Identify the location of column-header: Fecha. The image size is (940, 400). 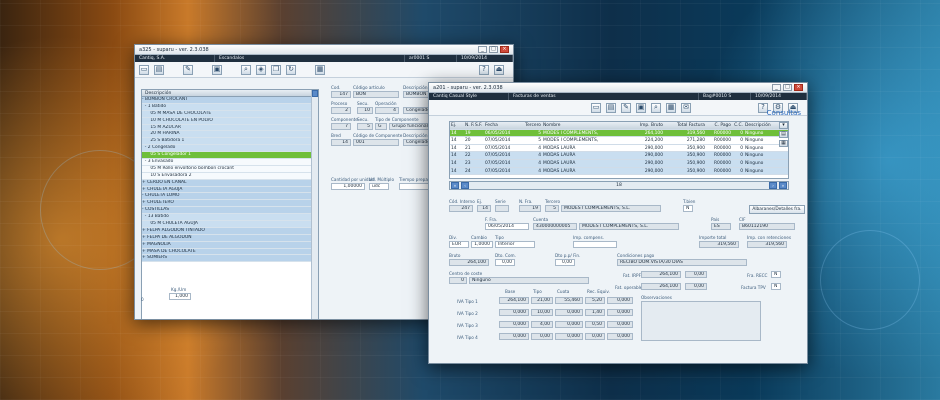
(499, 125).